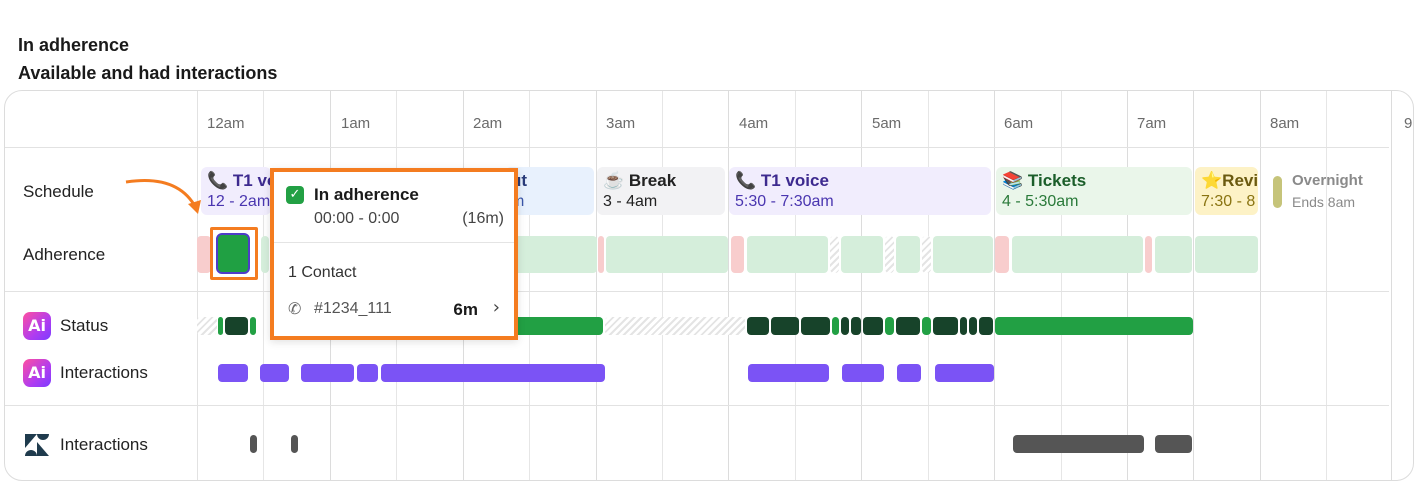 This screenshot has width=1423, height=500. What do you see at coordinates (356, 123) in the screenshot?
I see `hour-label: 1am` at bounding box center [356, 123].